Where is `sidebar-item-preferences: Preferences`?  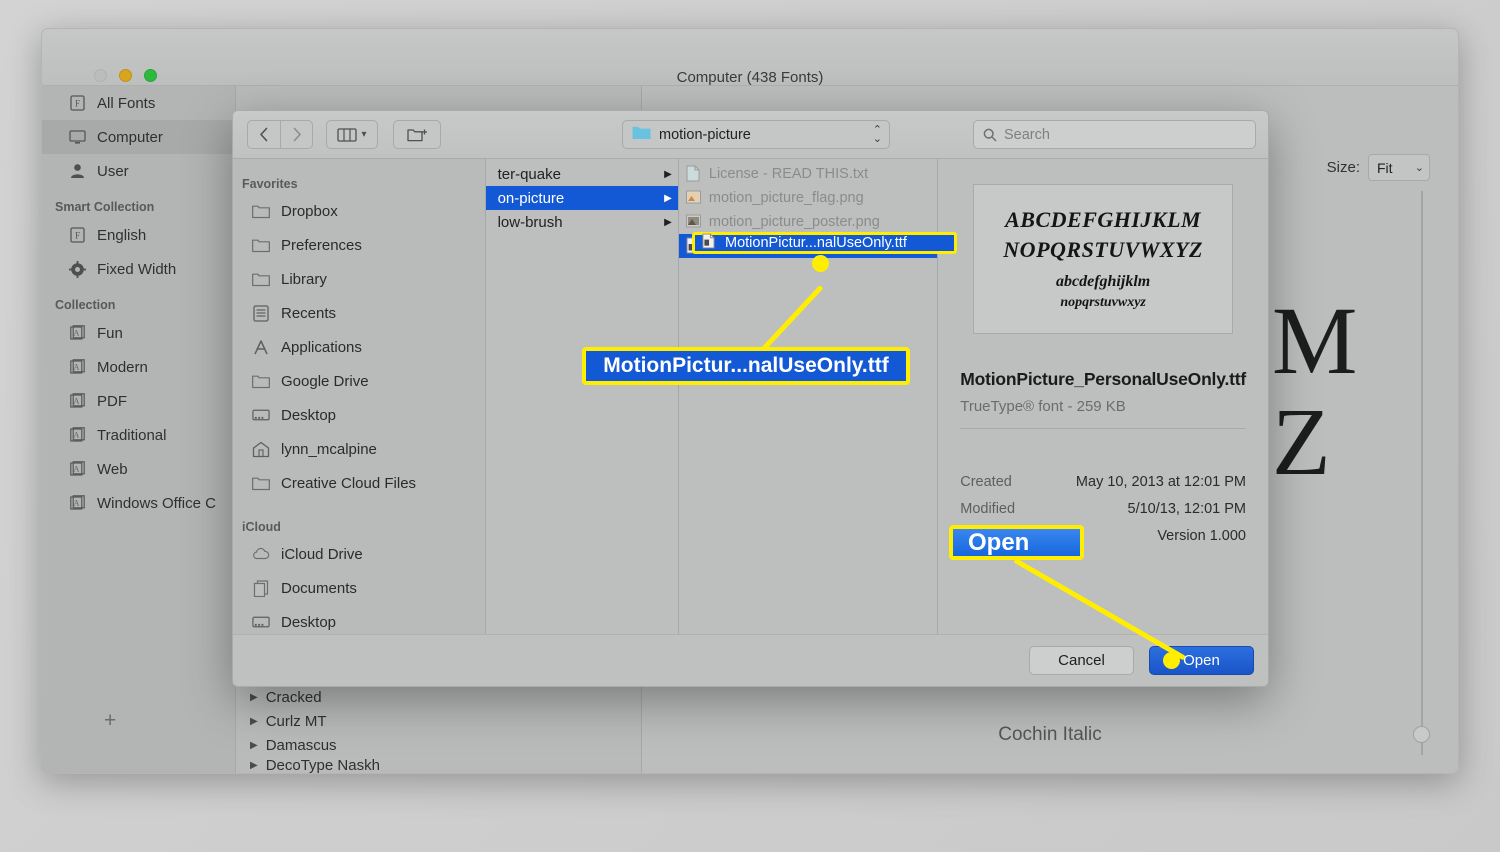
sidebar-item-preferences: Preferences is located at coordinates (359, 245).